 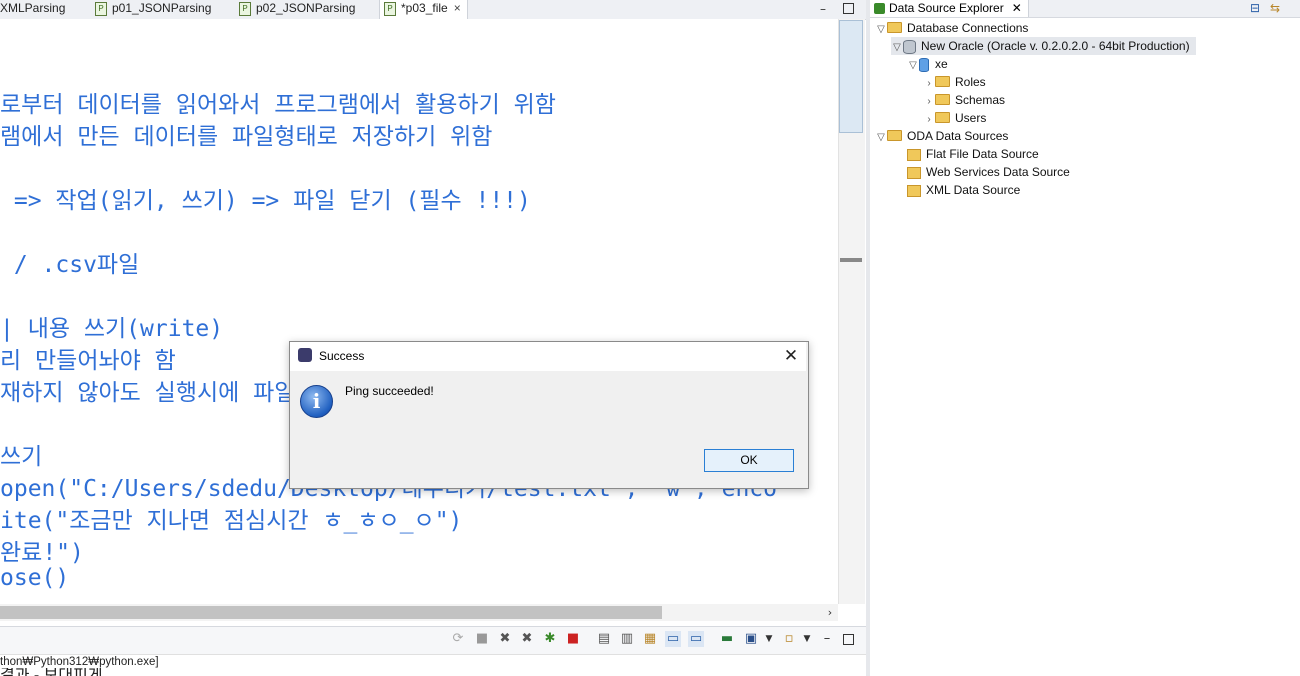 I want to click on tab-p01-jsonparsing: Pp01_JSONParsing, so click(x=153, y=9).